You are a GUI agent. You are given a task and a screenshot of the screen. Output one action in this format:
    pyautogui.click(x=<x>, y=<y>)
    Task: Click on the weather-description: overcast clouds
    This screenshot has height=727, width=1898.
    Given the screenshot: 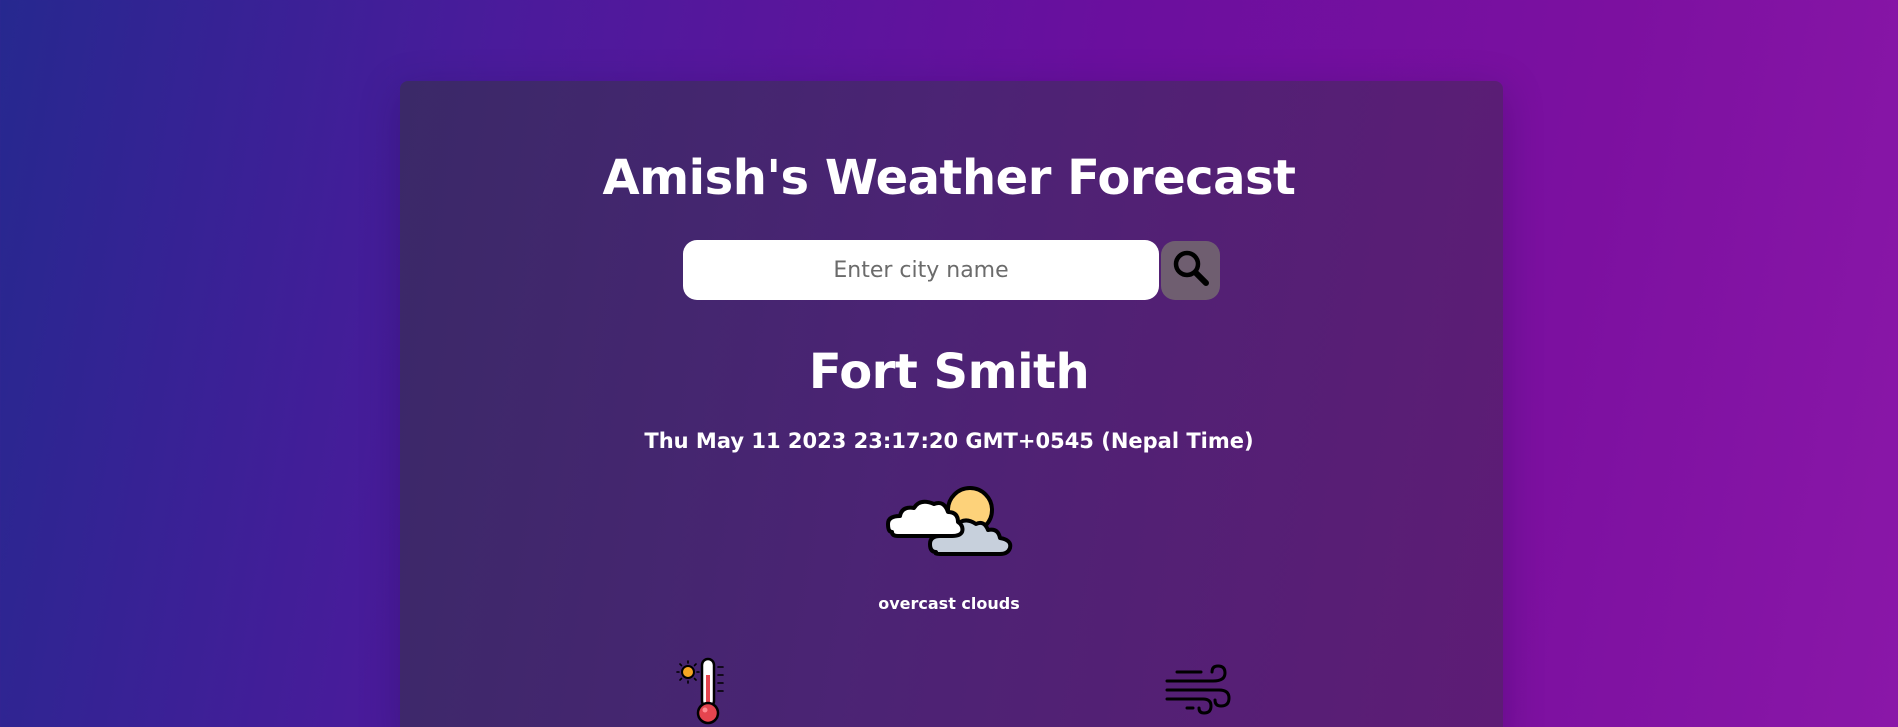 What is the action you would take?
    pyautogui.click(x=949, y=603)
    